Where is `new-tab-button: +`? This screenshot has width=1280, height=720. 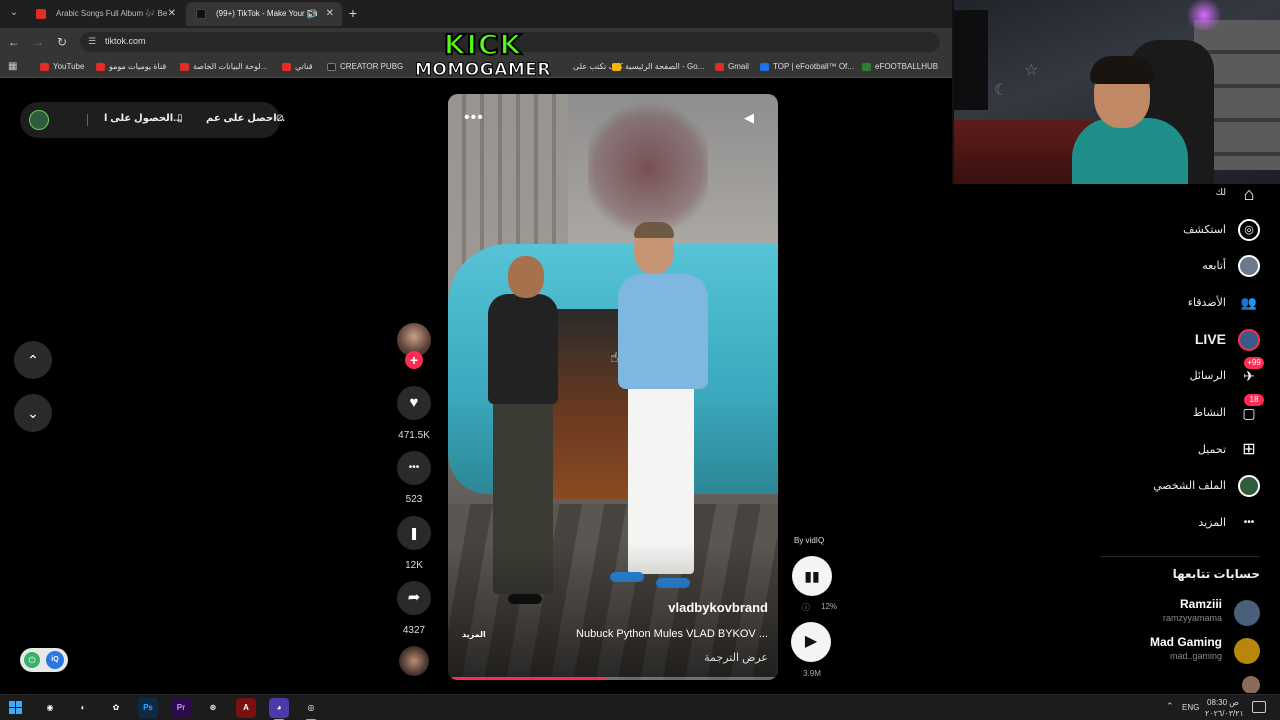 new-tab-button: + is located at coordinates (353, 13).